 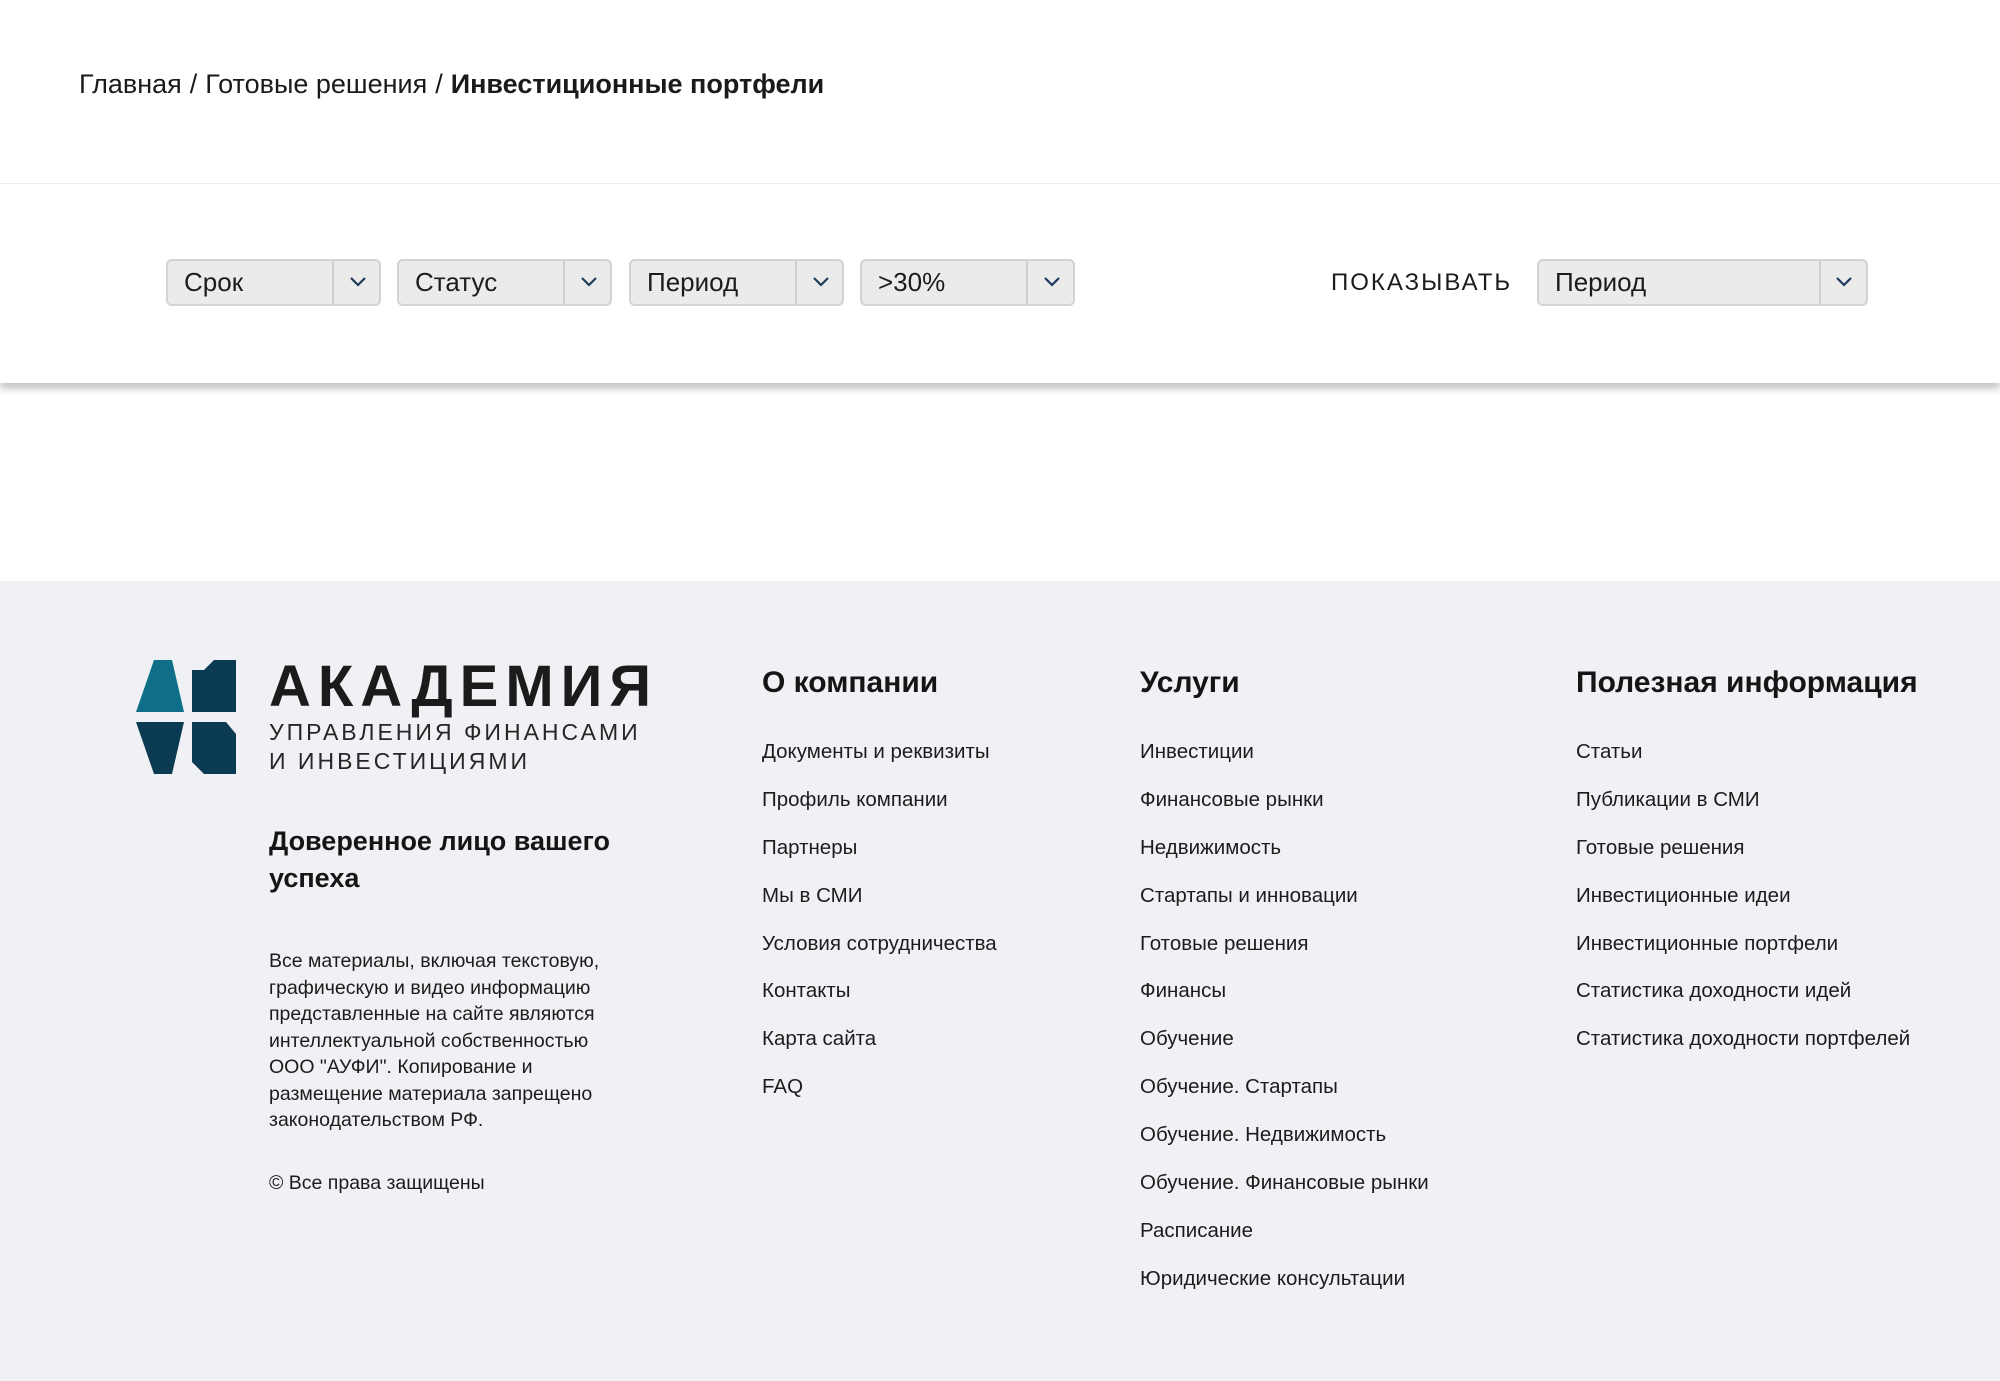 I want to click on brand-name: АКАДЕМИЯ, so click(x=464, y=686).